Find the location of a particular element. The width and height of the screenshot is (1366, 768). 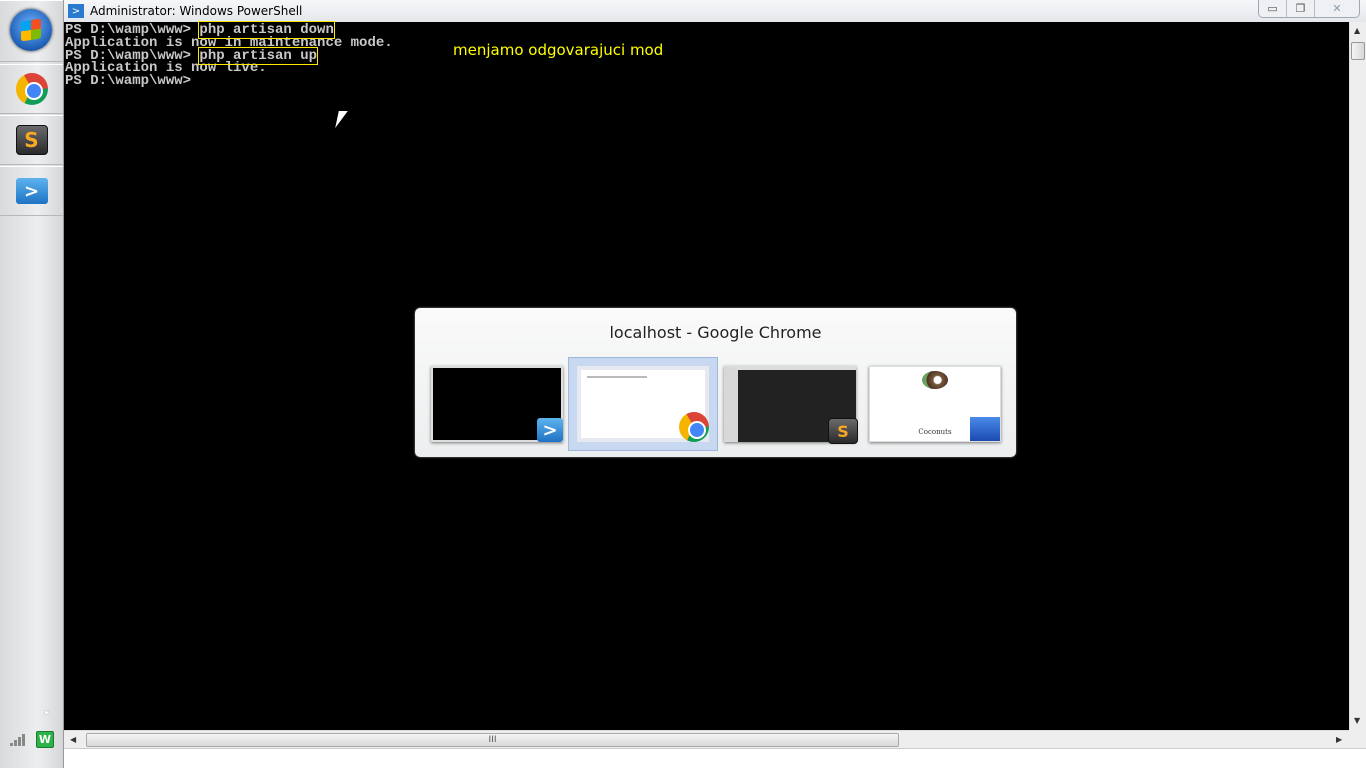

alt-tab-switcher: localhost - Google Chrome > S Coconuts is located at coordinates (715, 382).